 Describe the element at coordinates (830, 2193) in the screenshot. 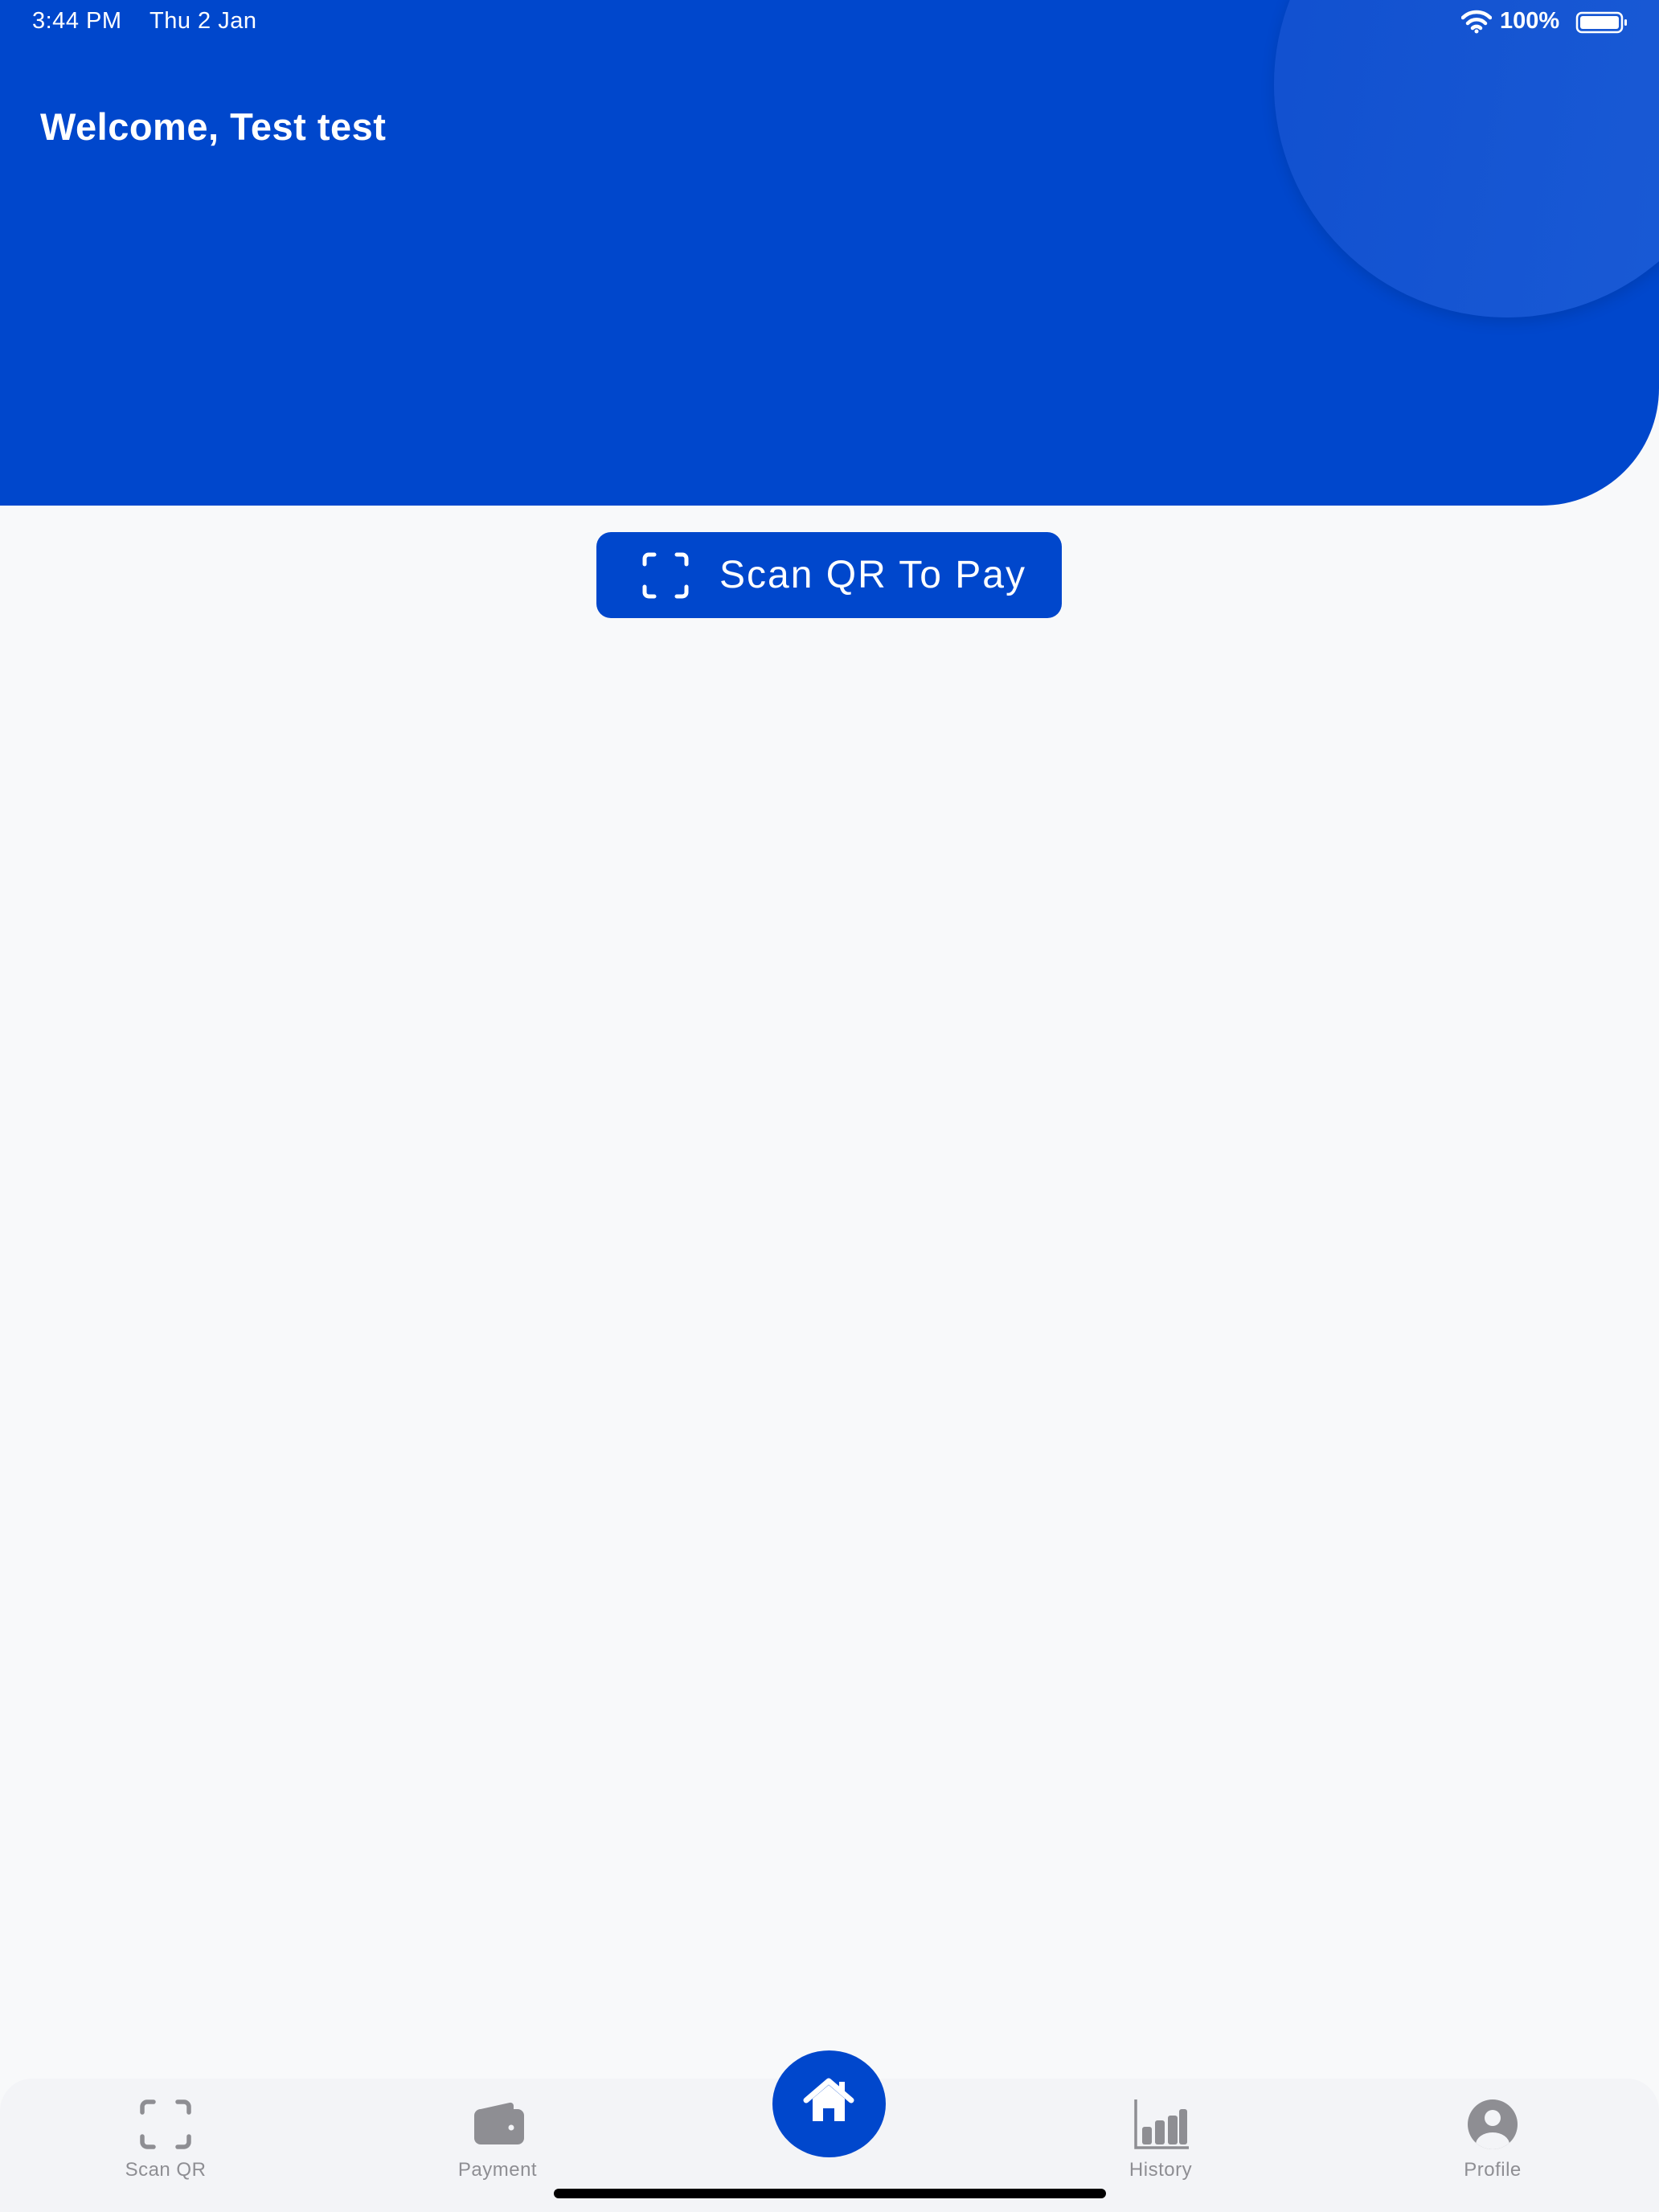

I see `home-indicator` at that location.